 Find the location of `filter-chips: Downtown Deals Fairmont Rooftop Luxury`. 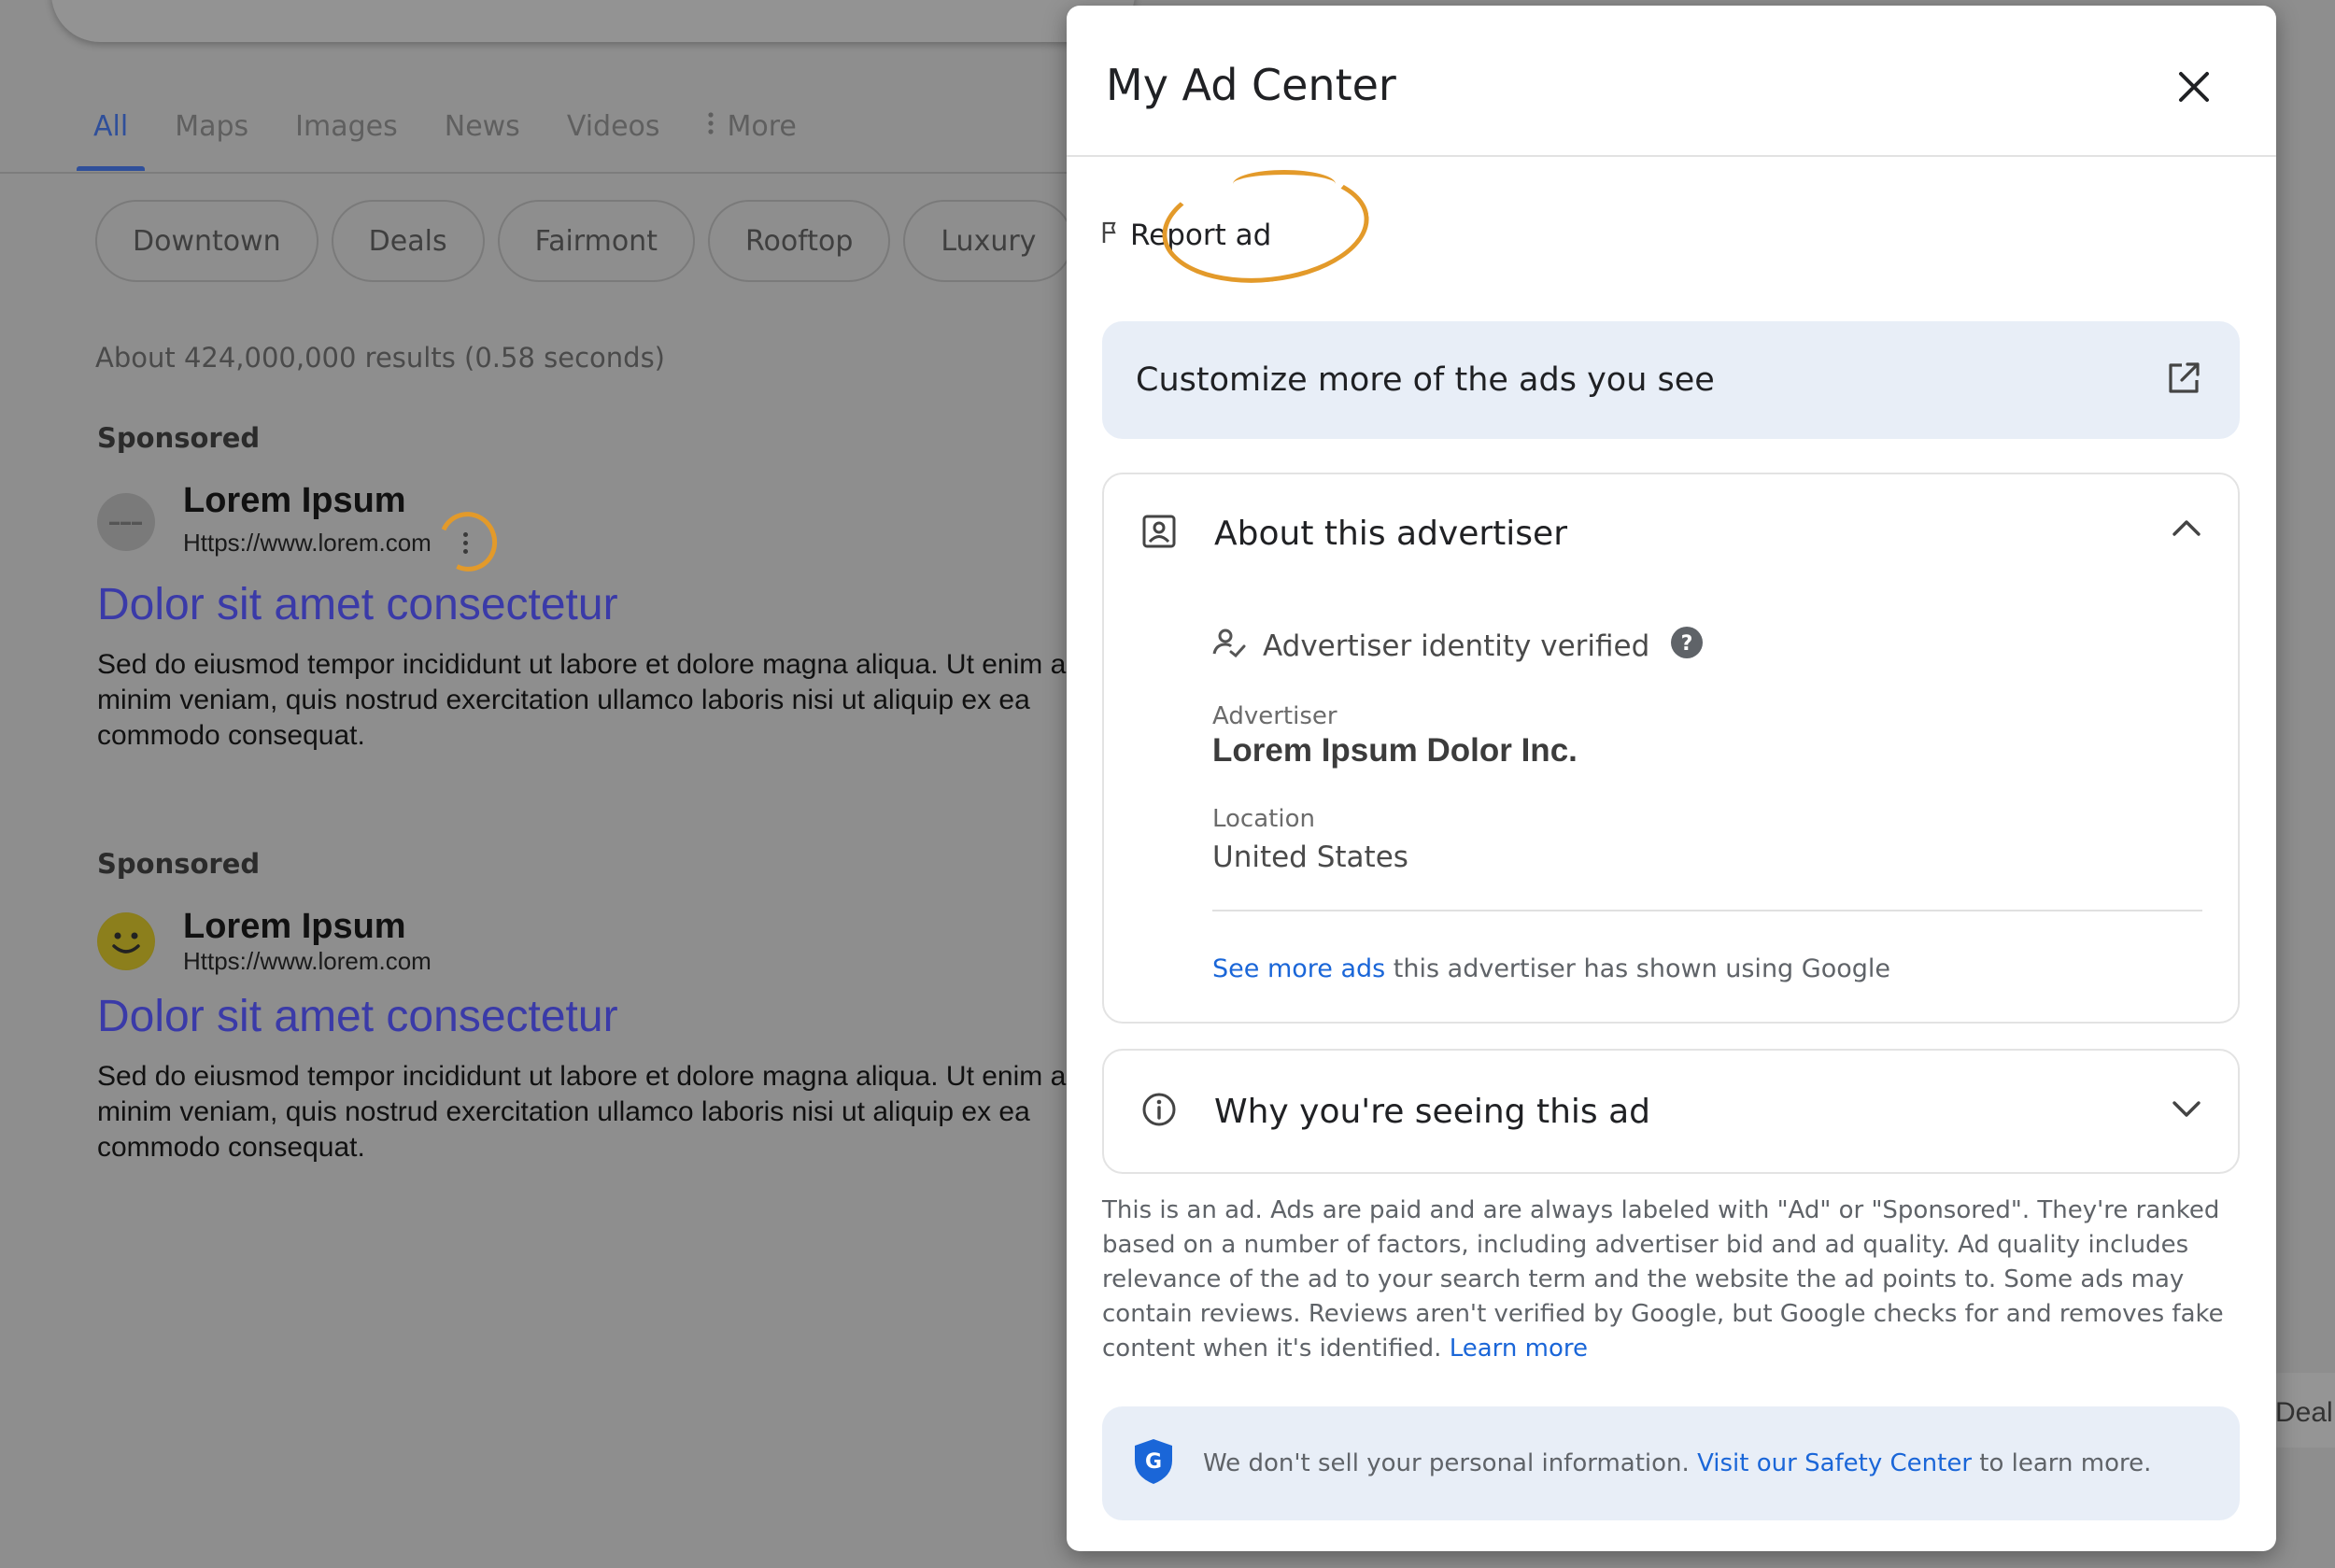

filter-chips: Downtown Deals Fairmont Rooftop Luxury is located at coordinates (585, 241).